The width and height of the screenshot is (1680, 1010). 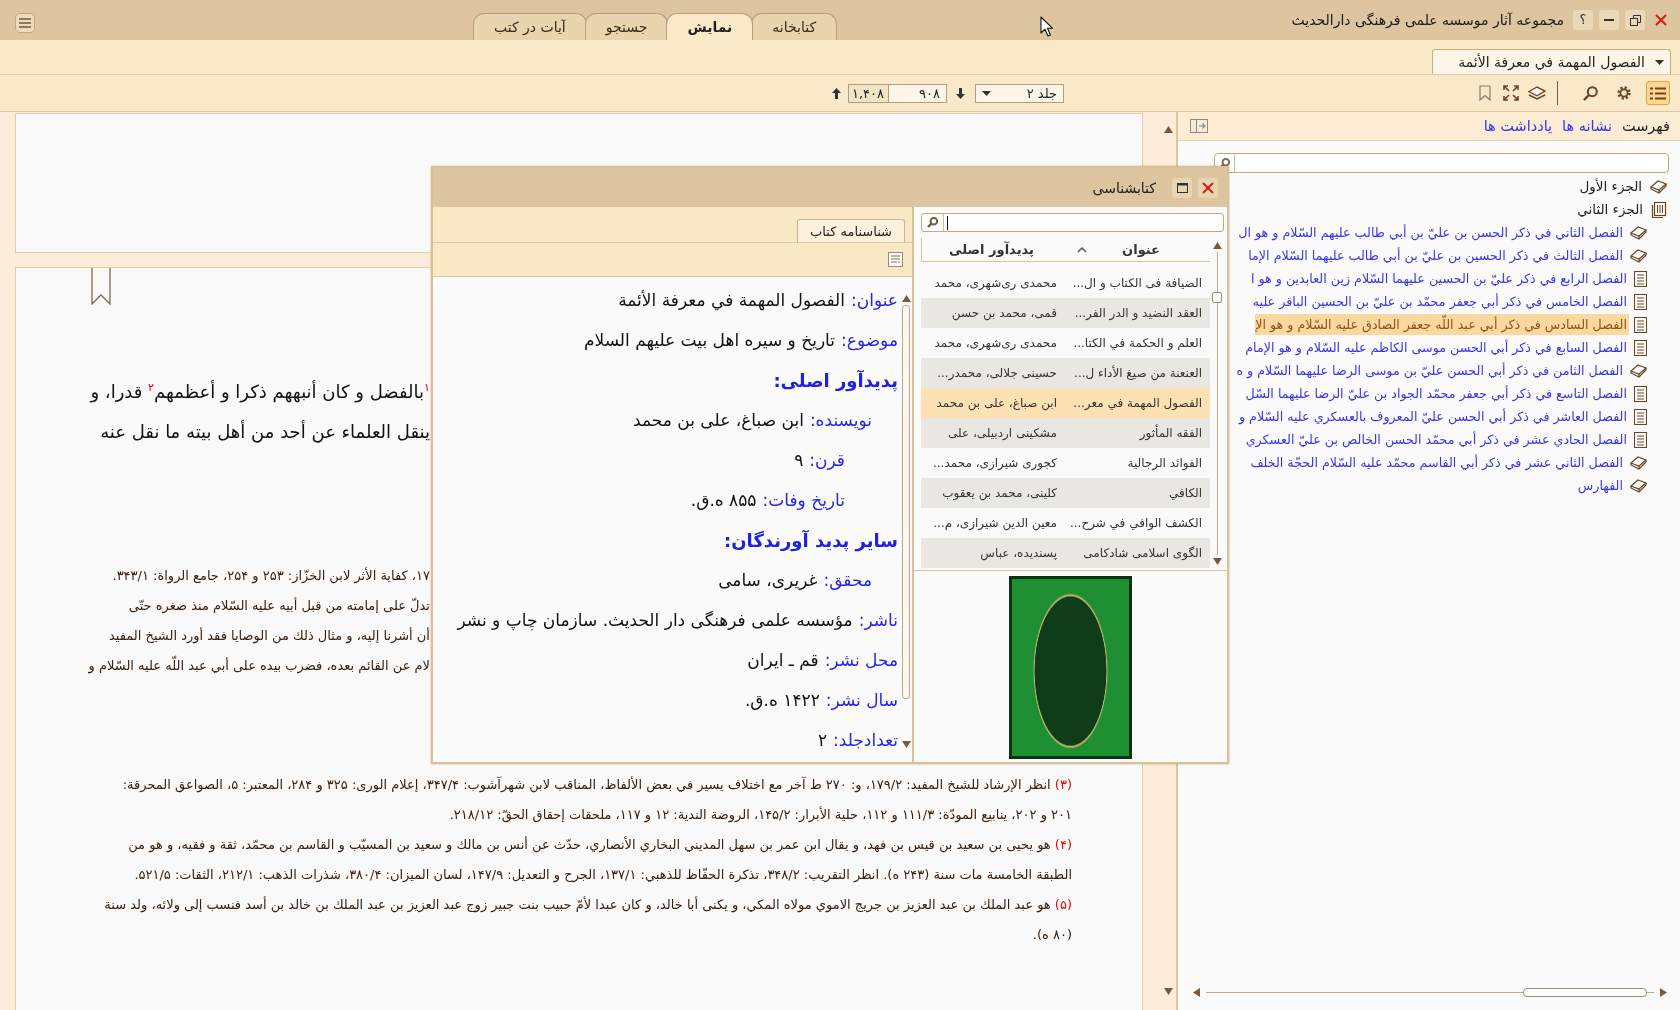 I want to click on sidebar-tab: فهرست, so click(x=1646, y=126).